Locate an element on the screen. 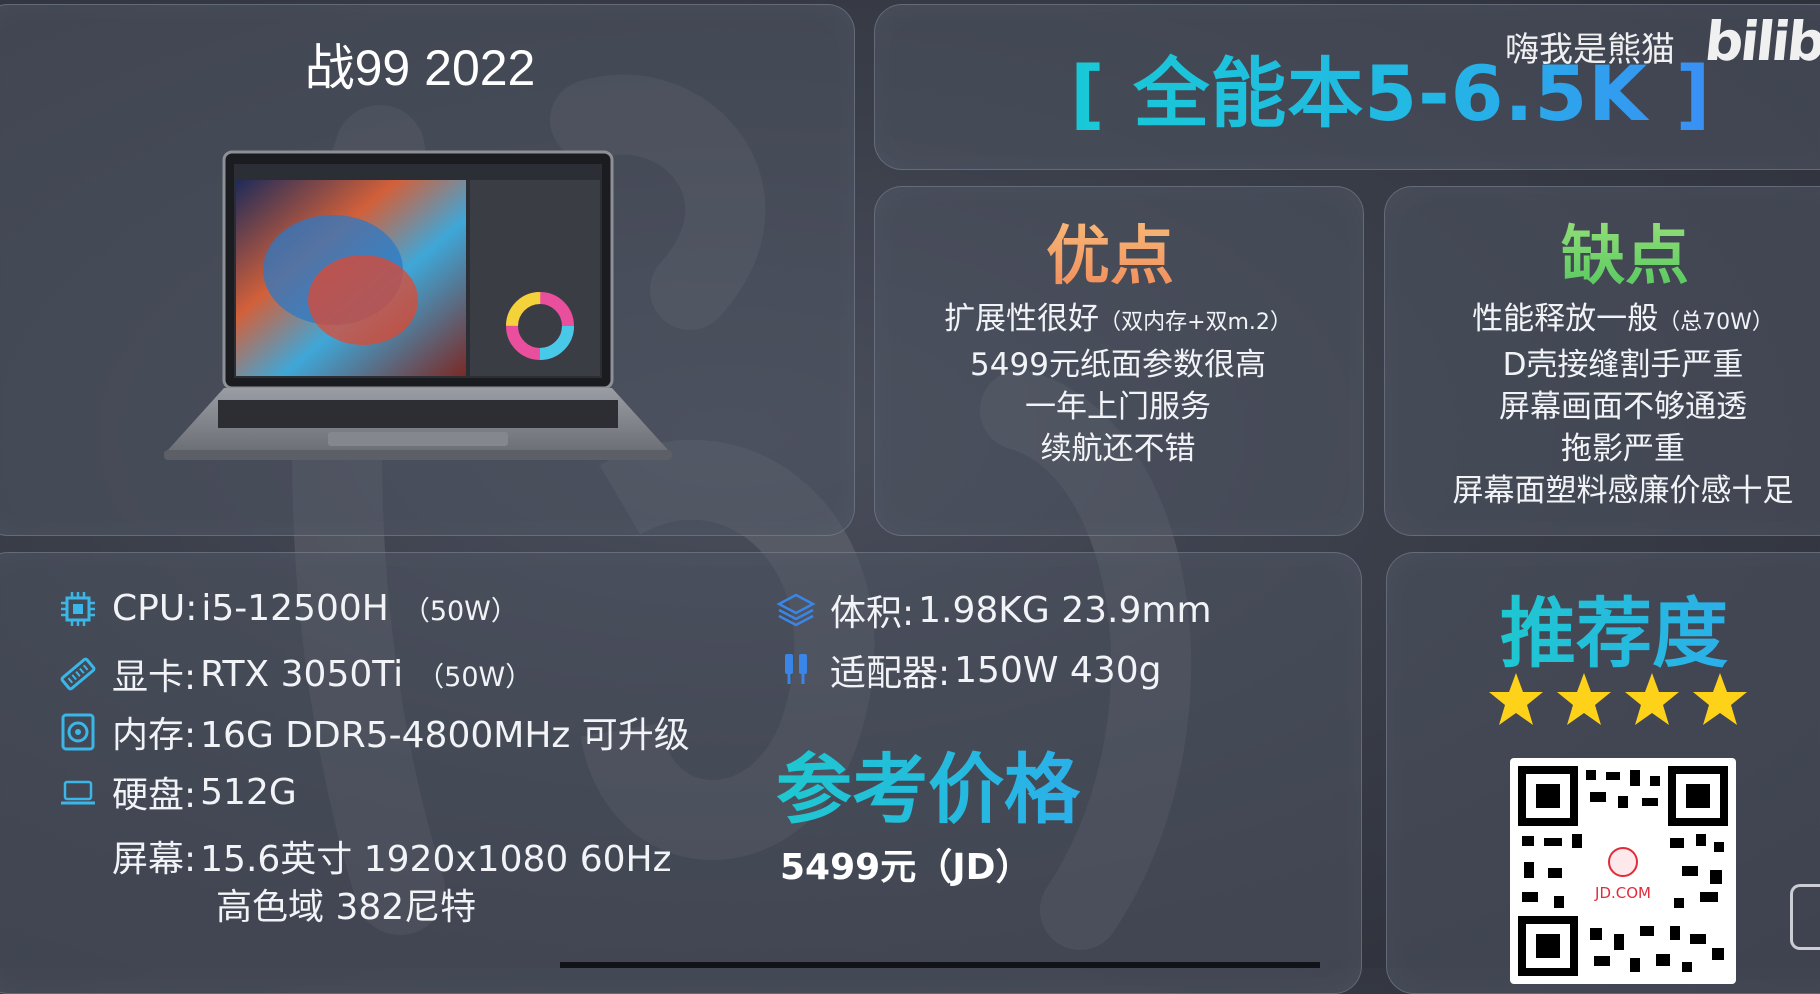 The image size is (1820, 994). list-item: 屏幕面塑料感廉价感十足 is located at coordinates (1623, 491).